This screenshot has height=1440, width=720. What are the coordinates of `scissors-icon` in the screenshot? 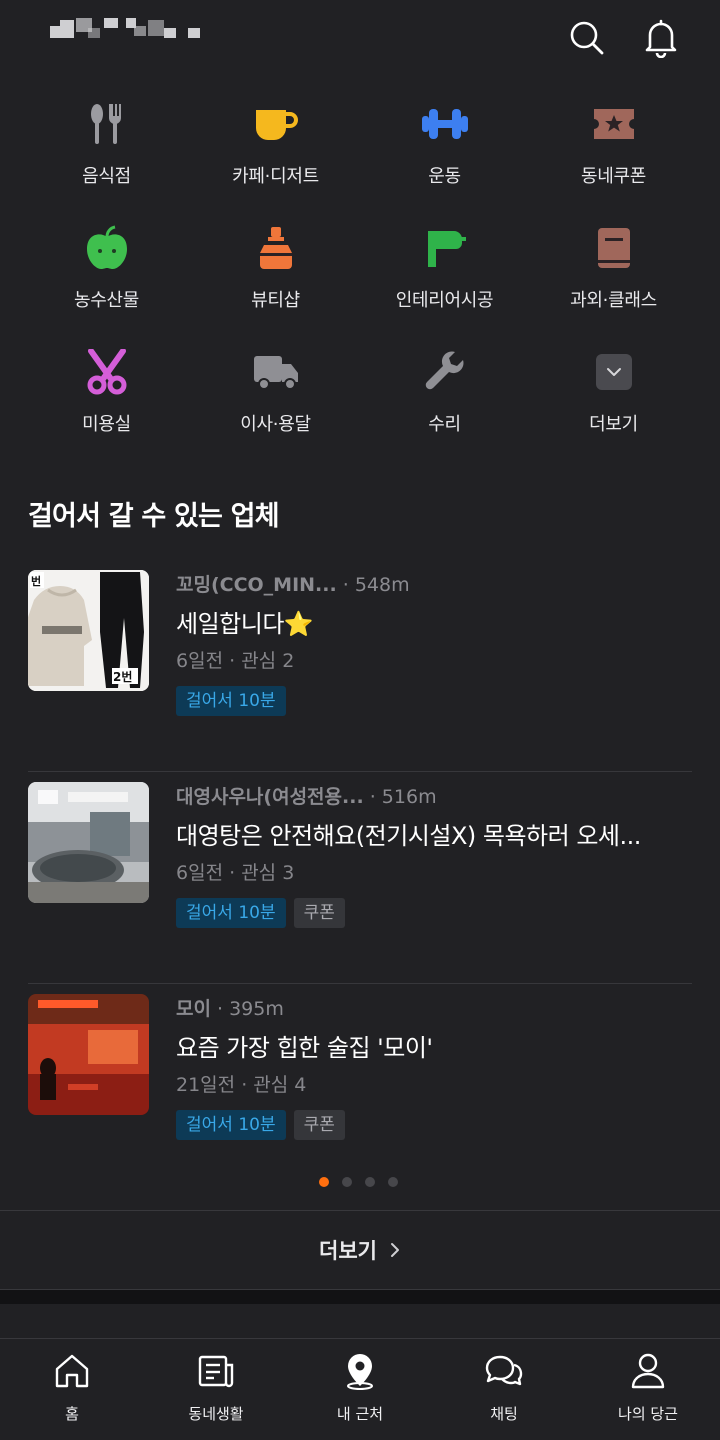 It's located at (107, 372).